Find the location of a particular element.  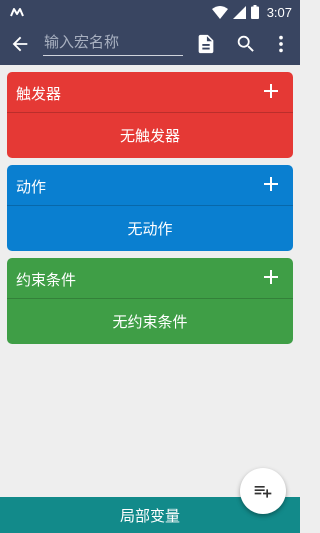

constraints-title: 约束条件 is located at coordinates (46, 280).